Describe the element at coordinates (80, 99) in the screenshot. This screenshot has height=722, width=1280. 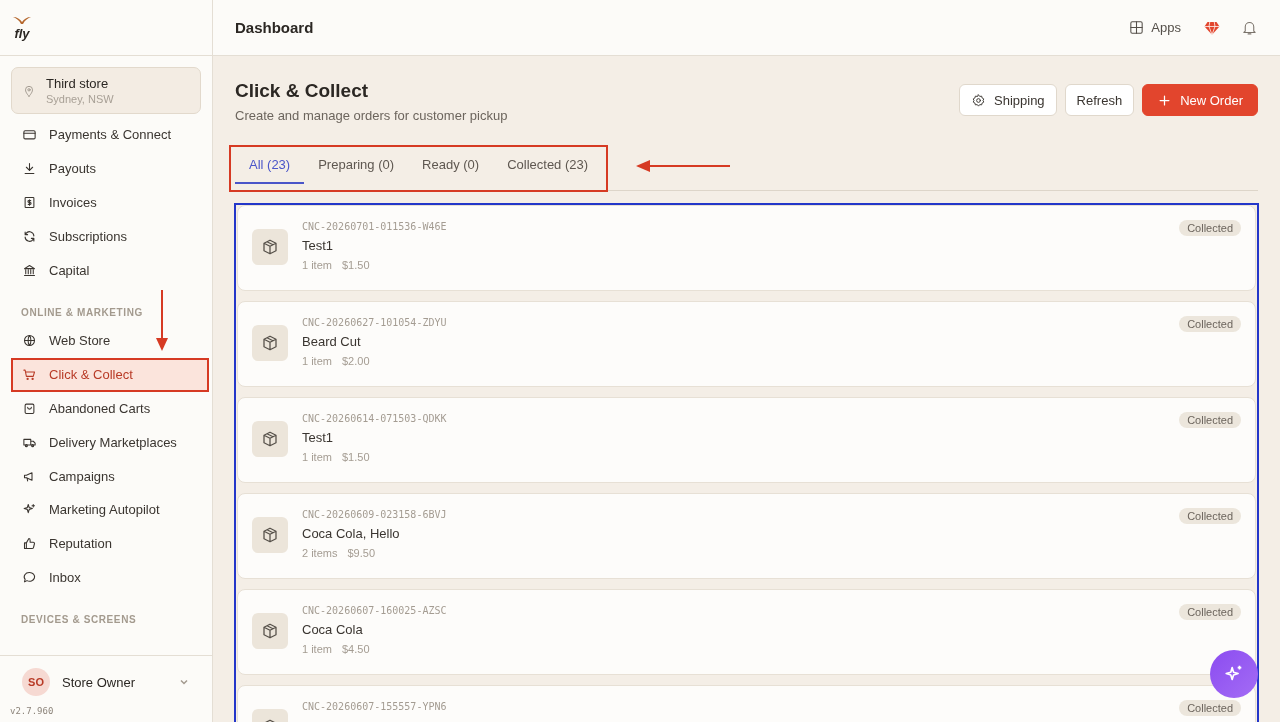
I see `store-location: Sydney, NSW` at that location.